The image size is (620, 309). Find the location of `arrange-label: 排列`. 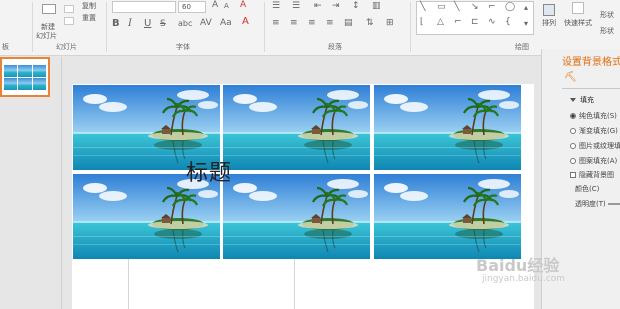

arrange-label: 排列 is located at coordinates (549, 23).